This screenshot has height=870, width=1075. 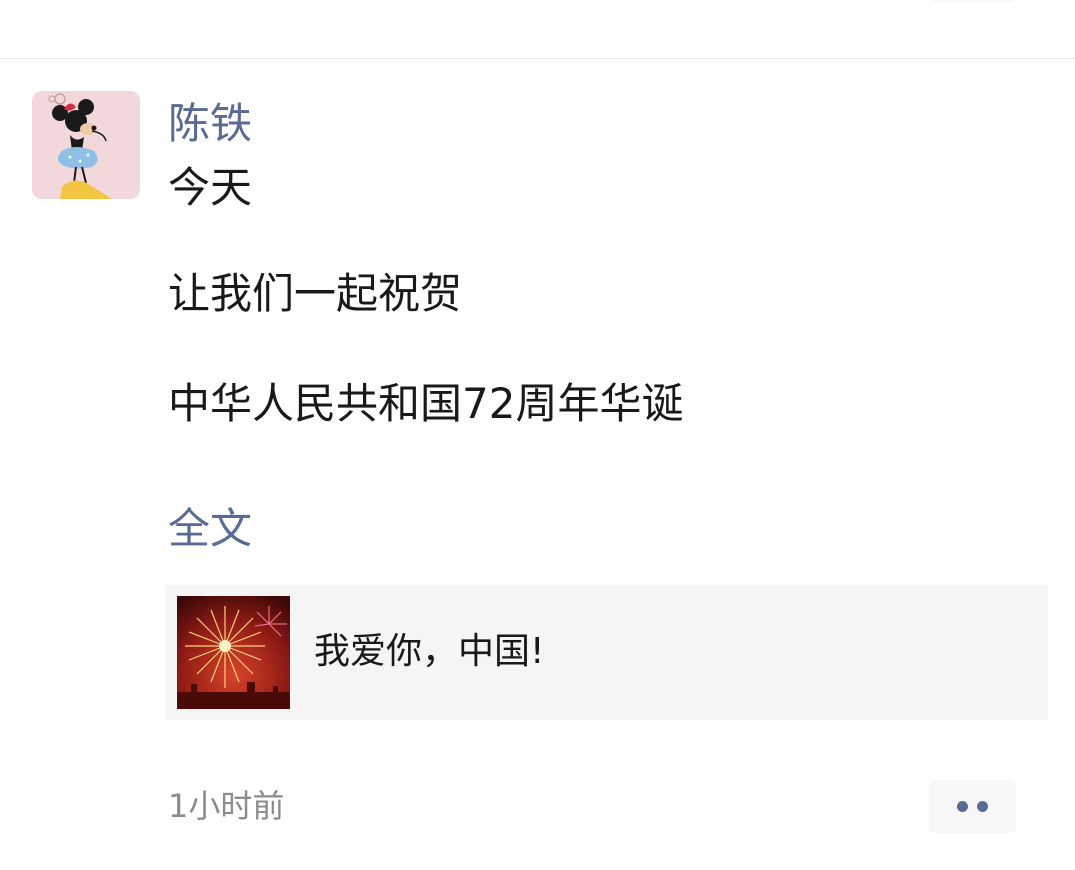 I want to click on post-text-line-3: 中华人民共和国72周年华诞, so click(x=426, y=403).